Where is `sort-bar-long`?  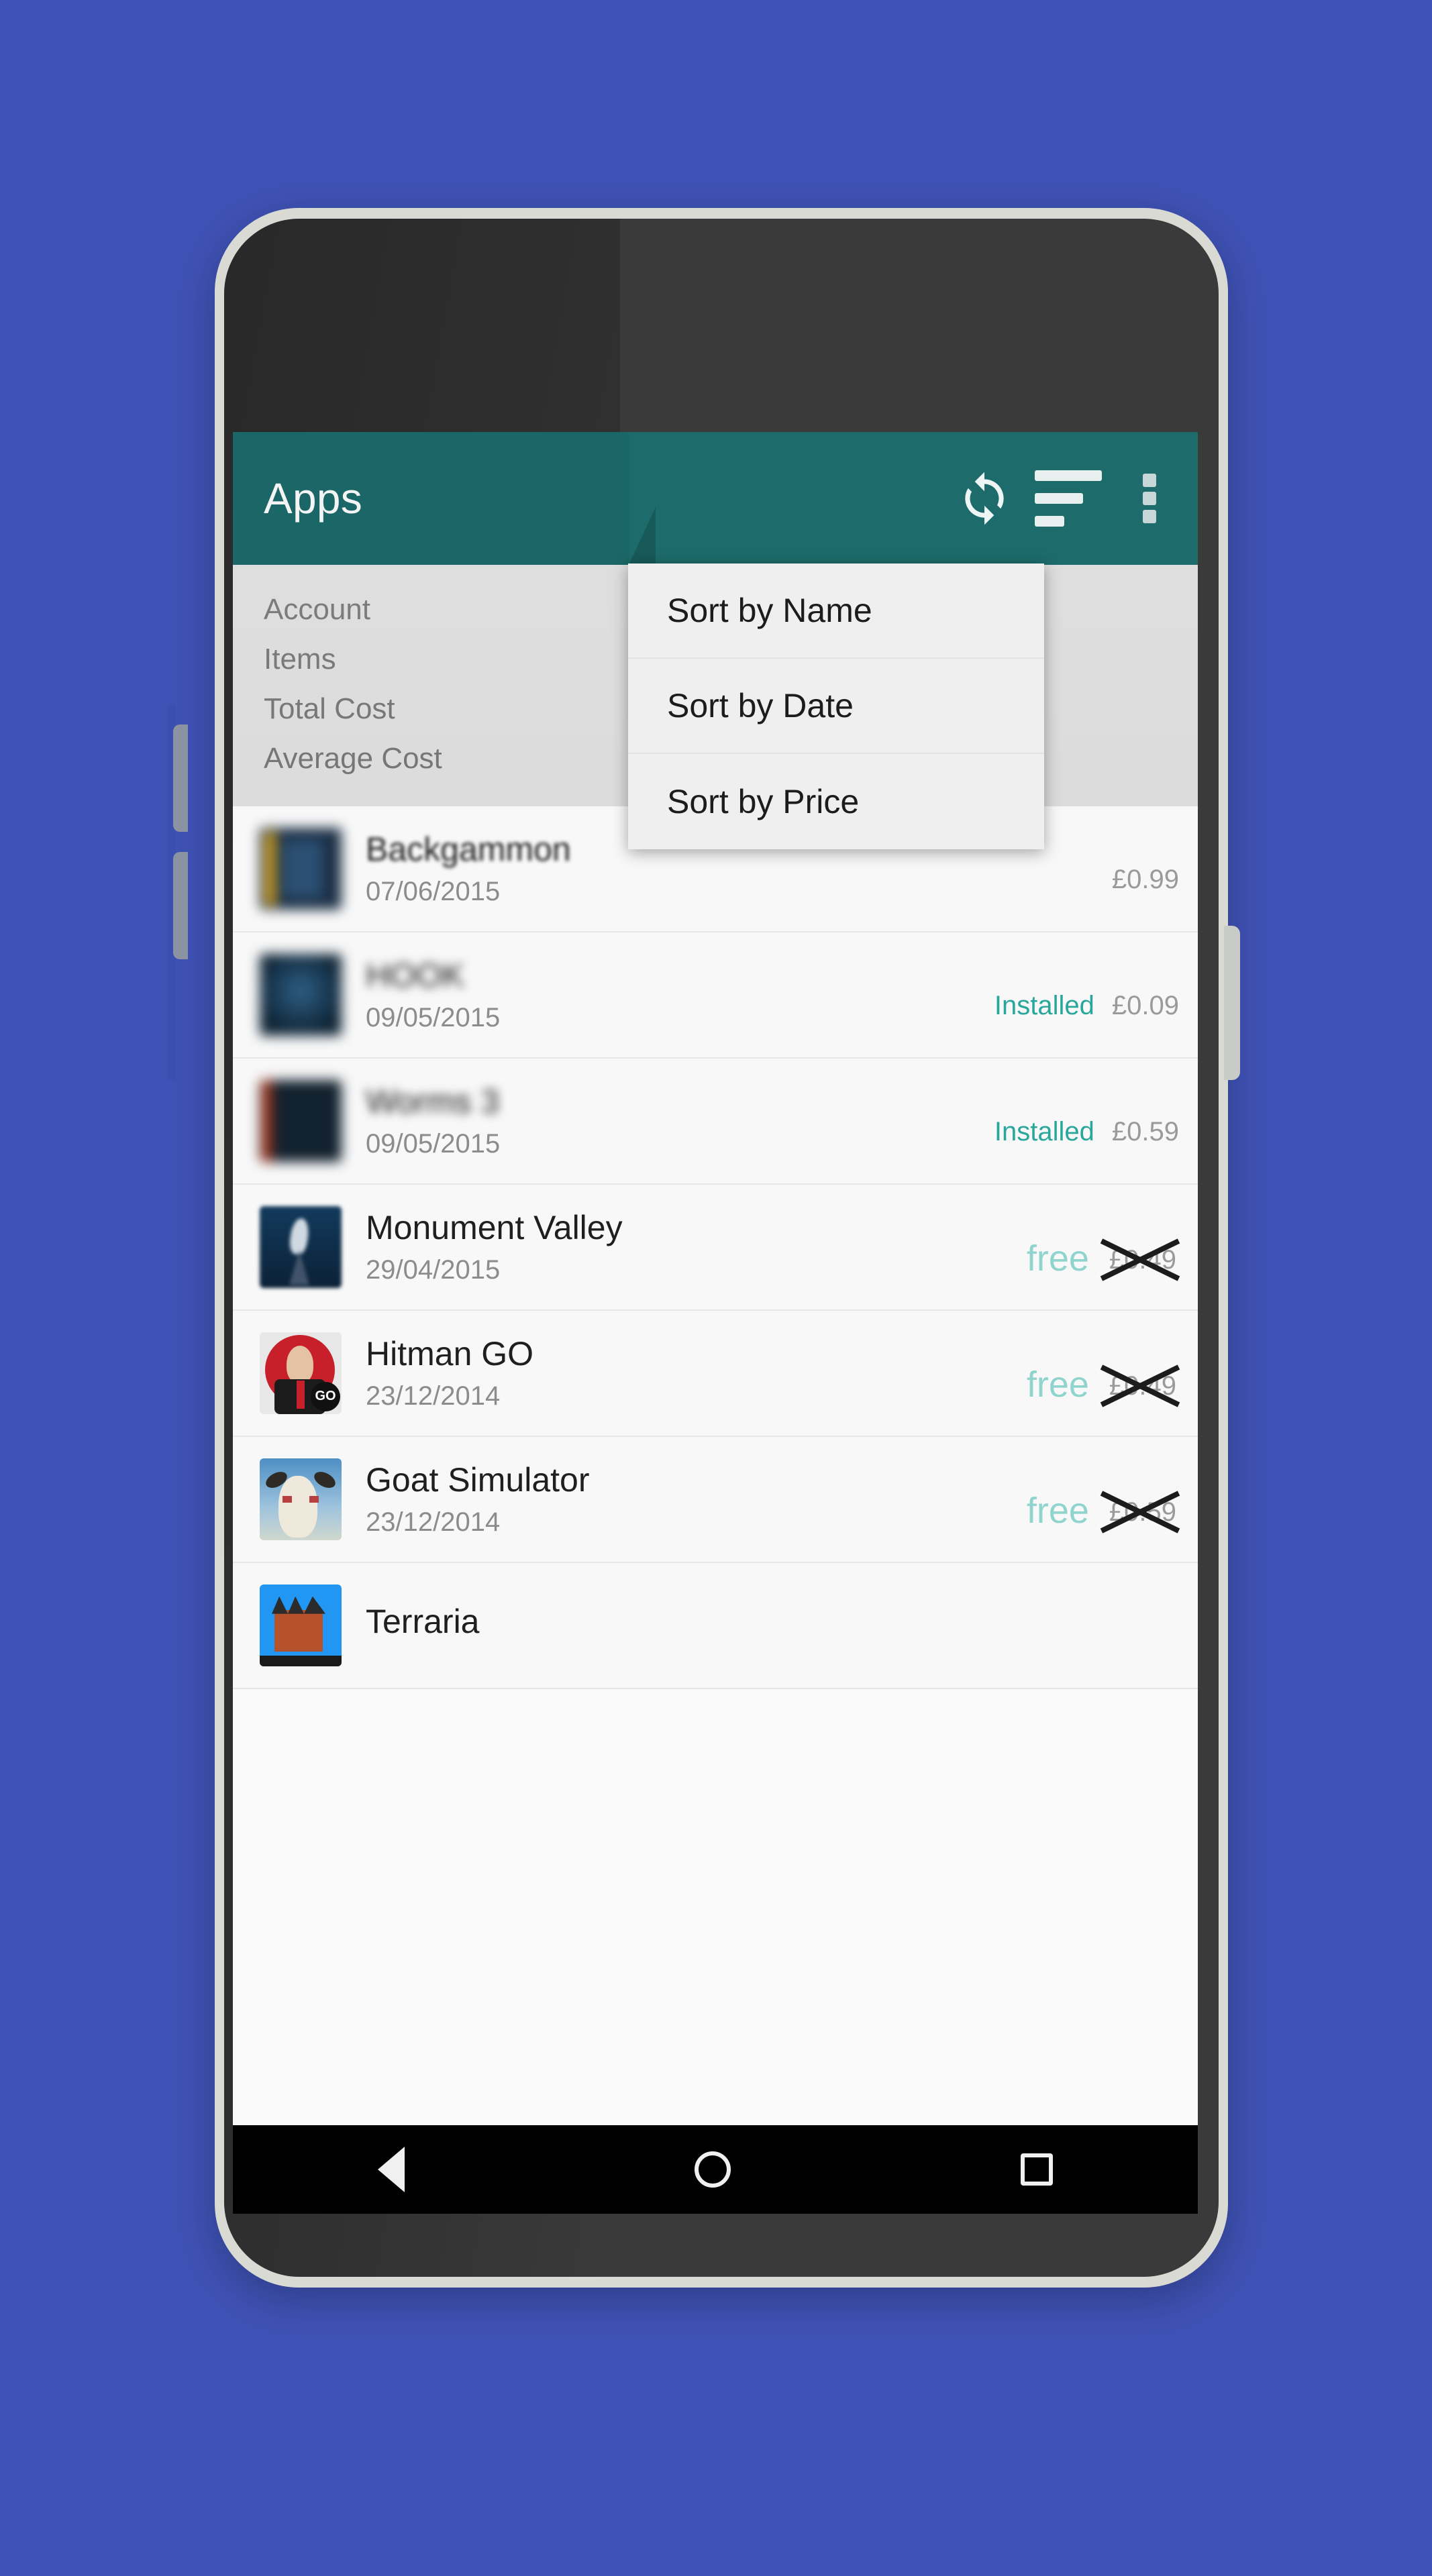
sort-bar-long is located at coordinates (1068, 475).